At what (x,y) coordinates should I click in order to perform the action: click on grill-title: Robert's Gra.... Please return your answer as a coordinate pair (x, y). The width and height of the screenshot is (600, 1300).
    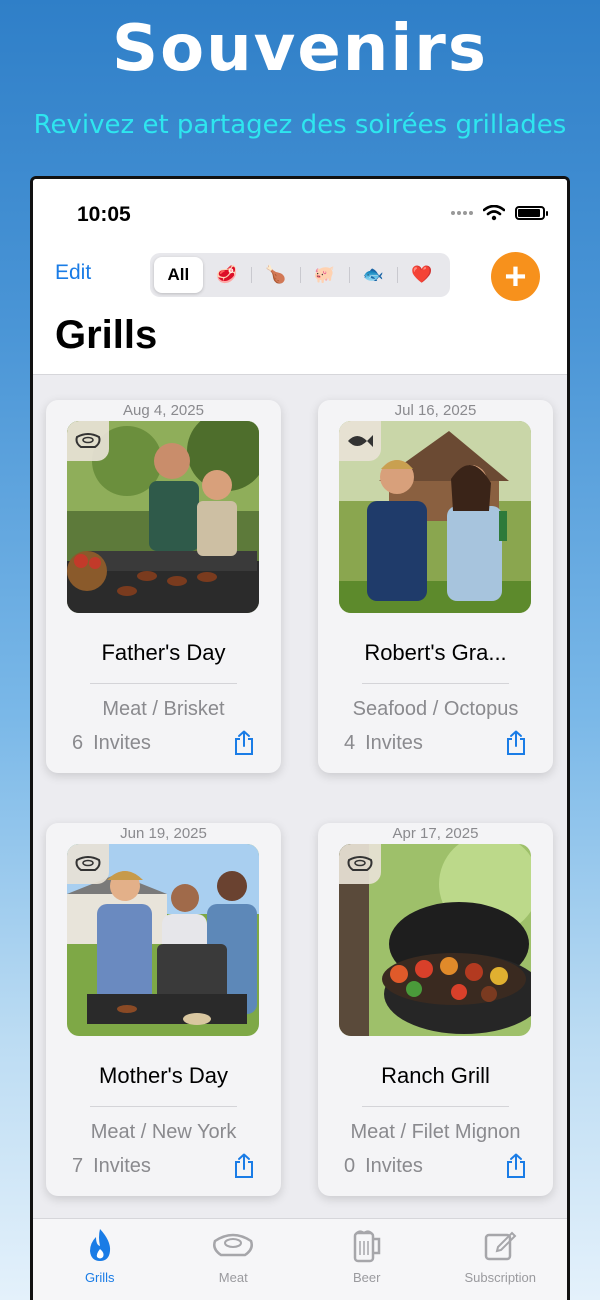
    Looking at the image, I should click on (435, 652).